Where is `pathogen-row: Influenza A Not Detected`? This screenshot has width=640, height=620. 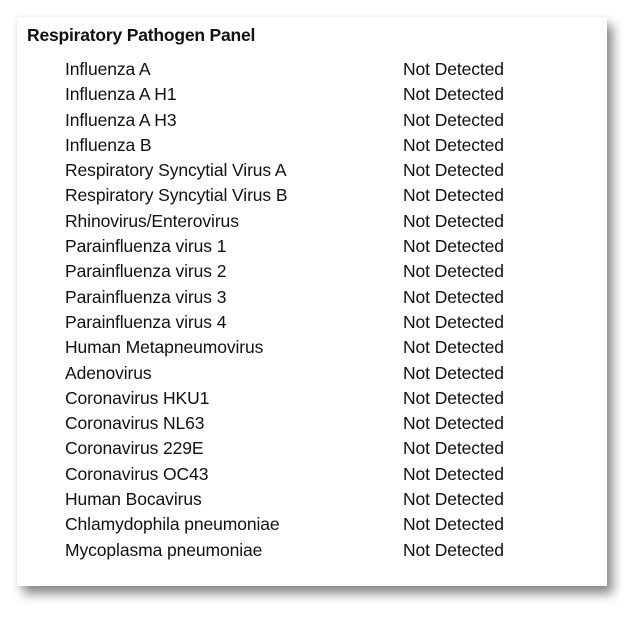
pathogen-row: Influenza A Not Detected is located at coordinates (325, 69).